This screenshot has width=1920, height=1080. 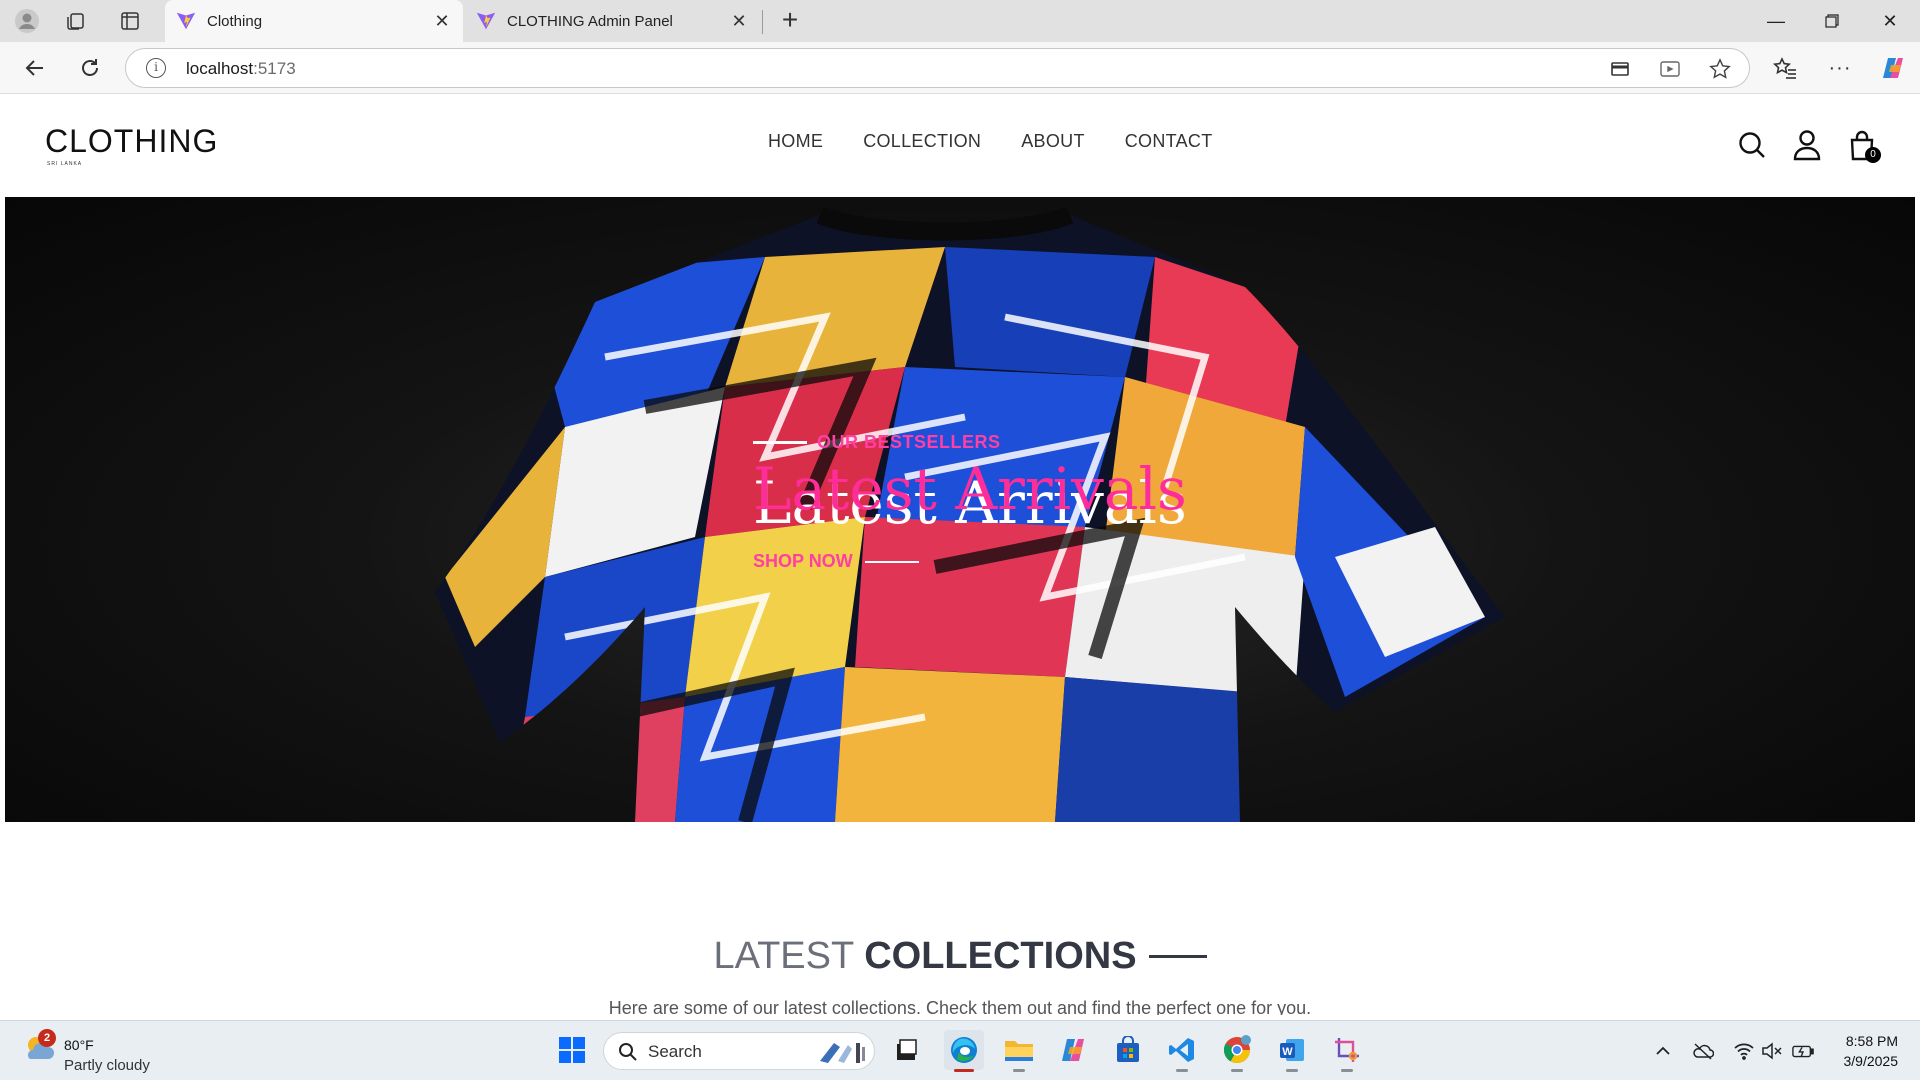 What do you see at coordinates (1890, 21) in the screenshot?
I see `close-window-icon: ✕` at bounding box center [1890, 21].